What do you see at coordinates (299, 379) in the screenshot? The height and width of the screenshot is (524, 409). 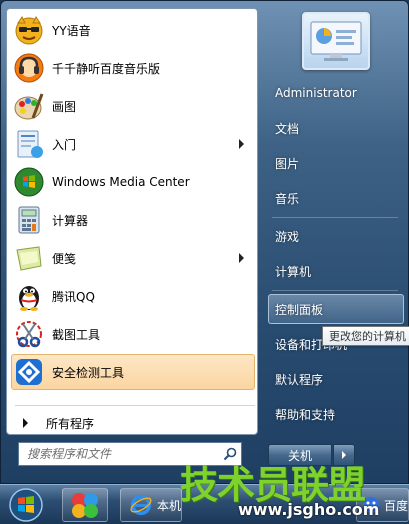 I see `right-item-label: 默认程序` at bounding box center [299, 379].